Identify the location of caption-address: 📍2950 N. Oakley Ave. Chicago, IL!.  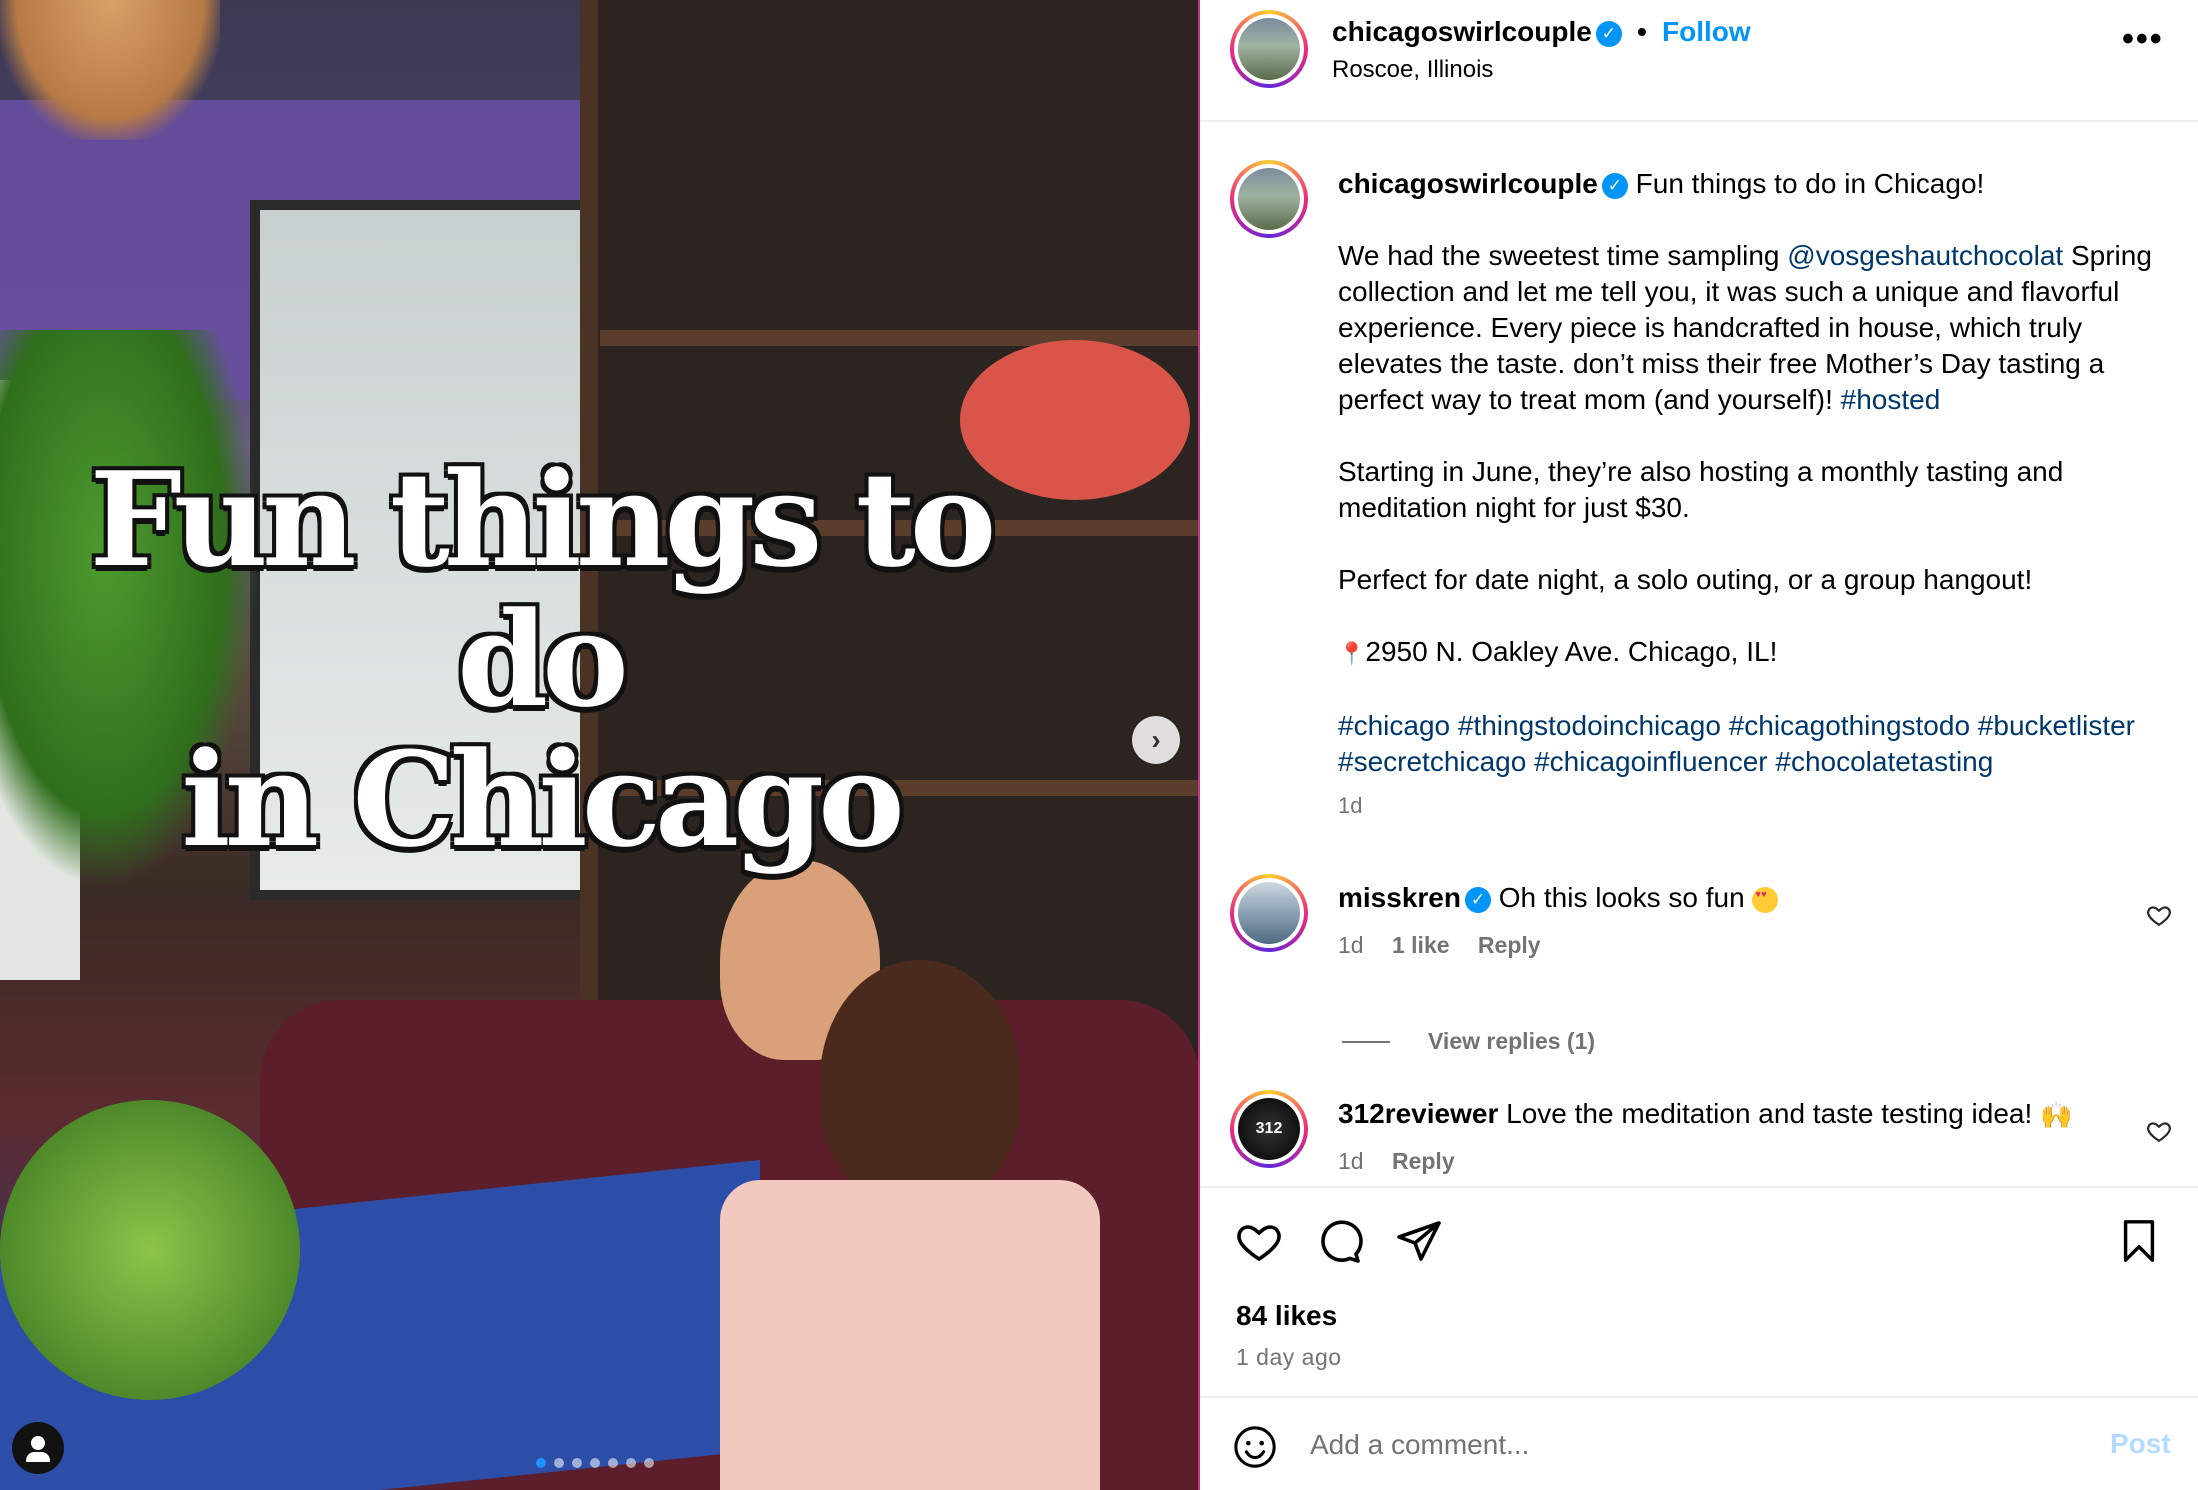
(1758, 653).